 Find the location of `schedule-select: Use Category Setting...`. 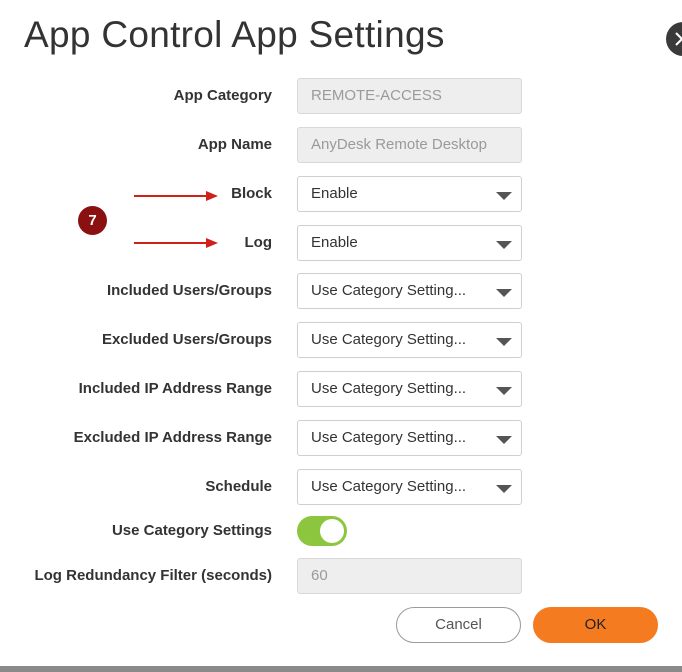

schedule-select: Use Category Setting... is located at coordinates (409, 487).